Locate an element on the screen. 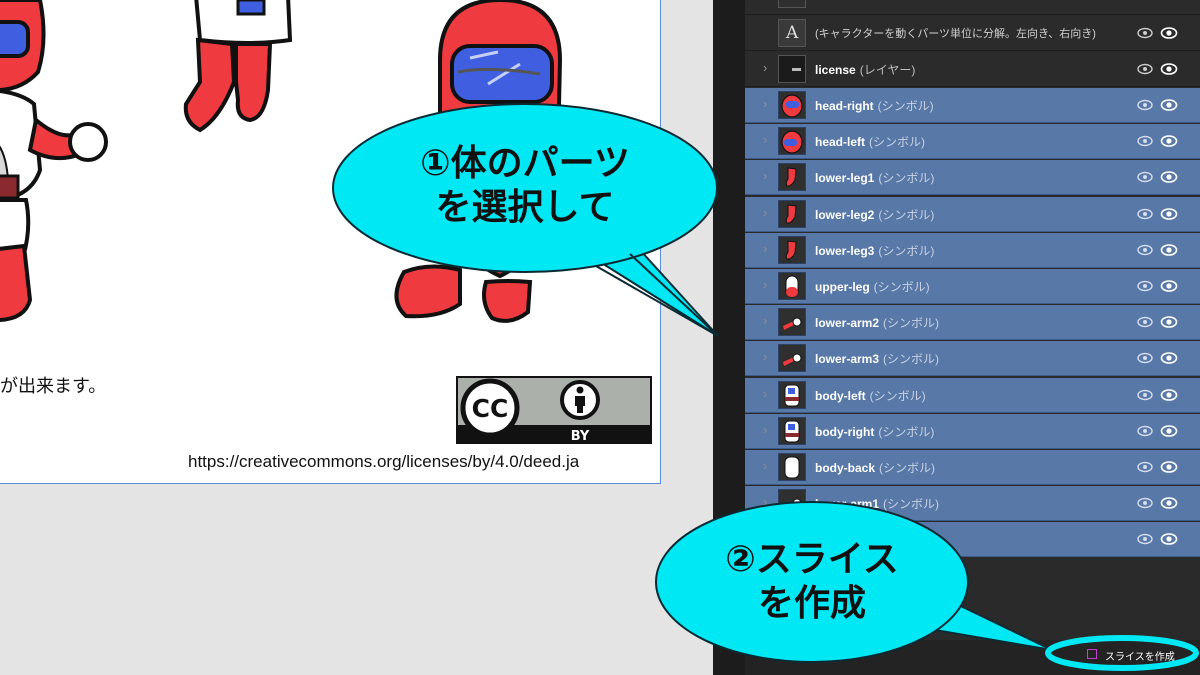 This screenshot has height=675, width=1200. slice-button-highlight is located at coordinates (1122, 653).